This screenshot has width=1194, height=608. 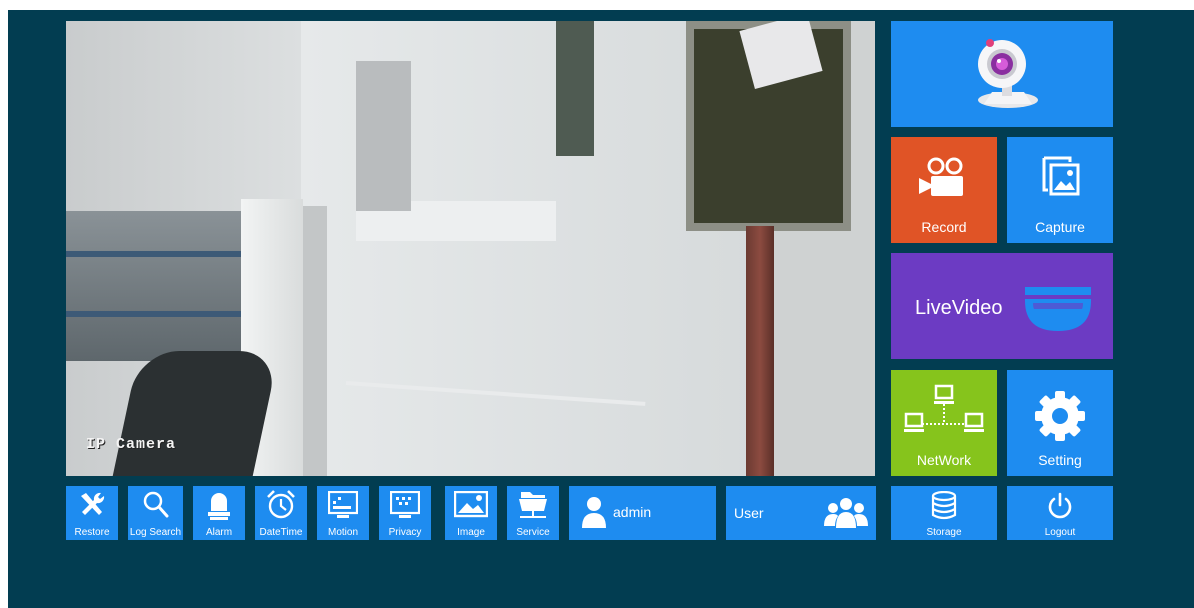 I want to click on setting-tile: Setting, so click(x=1060, y=423).